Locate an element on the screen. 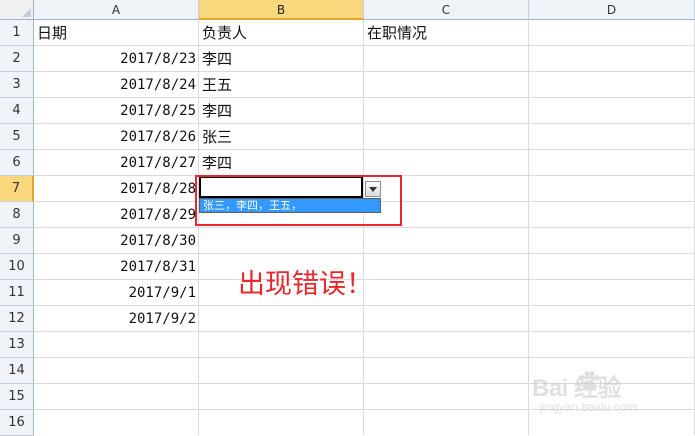 This screenshot has width=695, height=436. row-header-4: 4 is located at coordinates (17, 111).